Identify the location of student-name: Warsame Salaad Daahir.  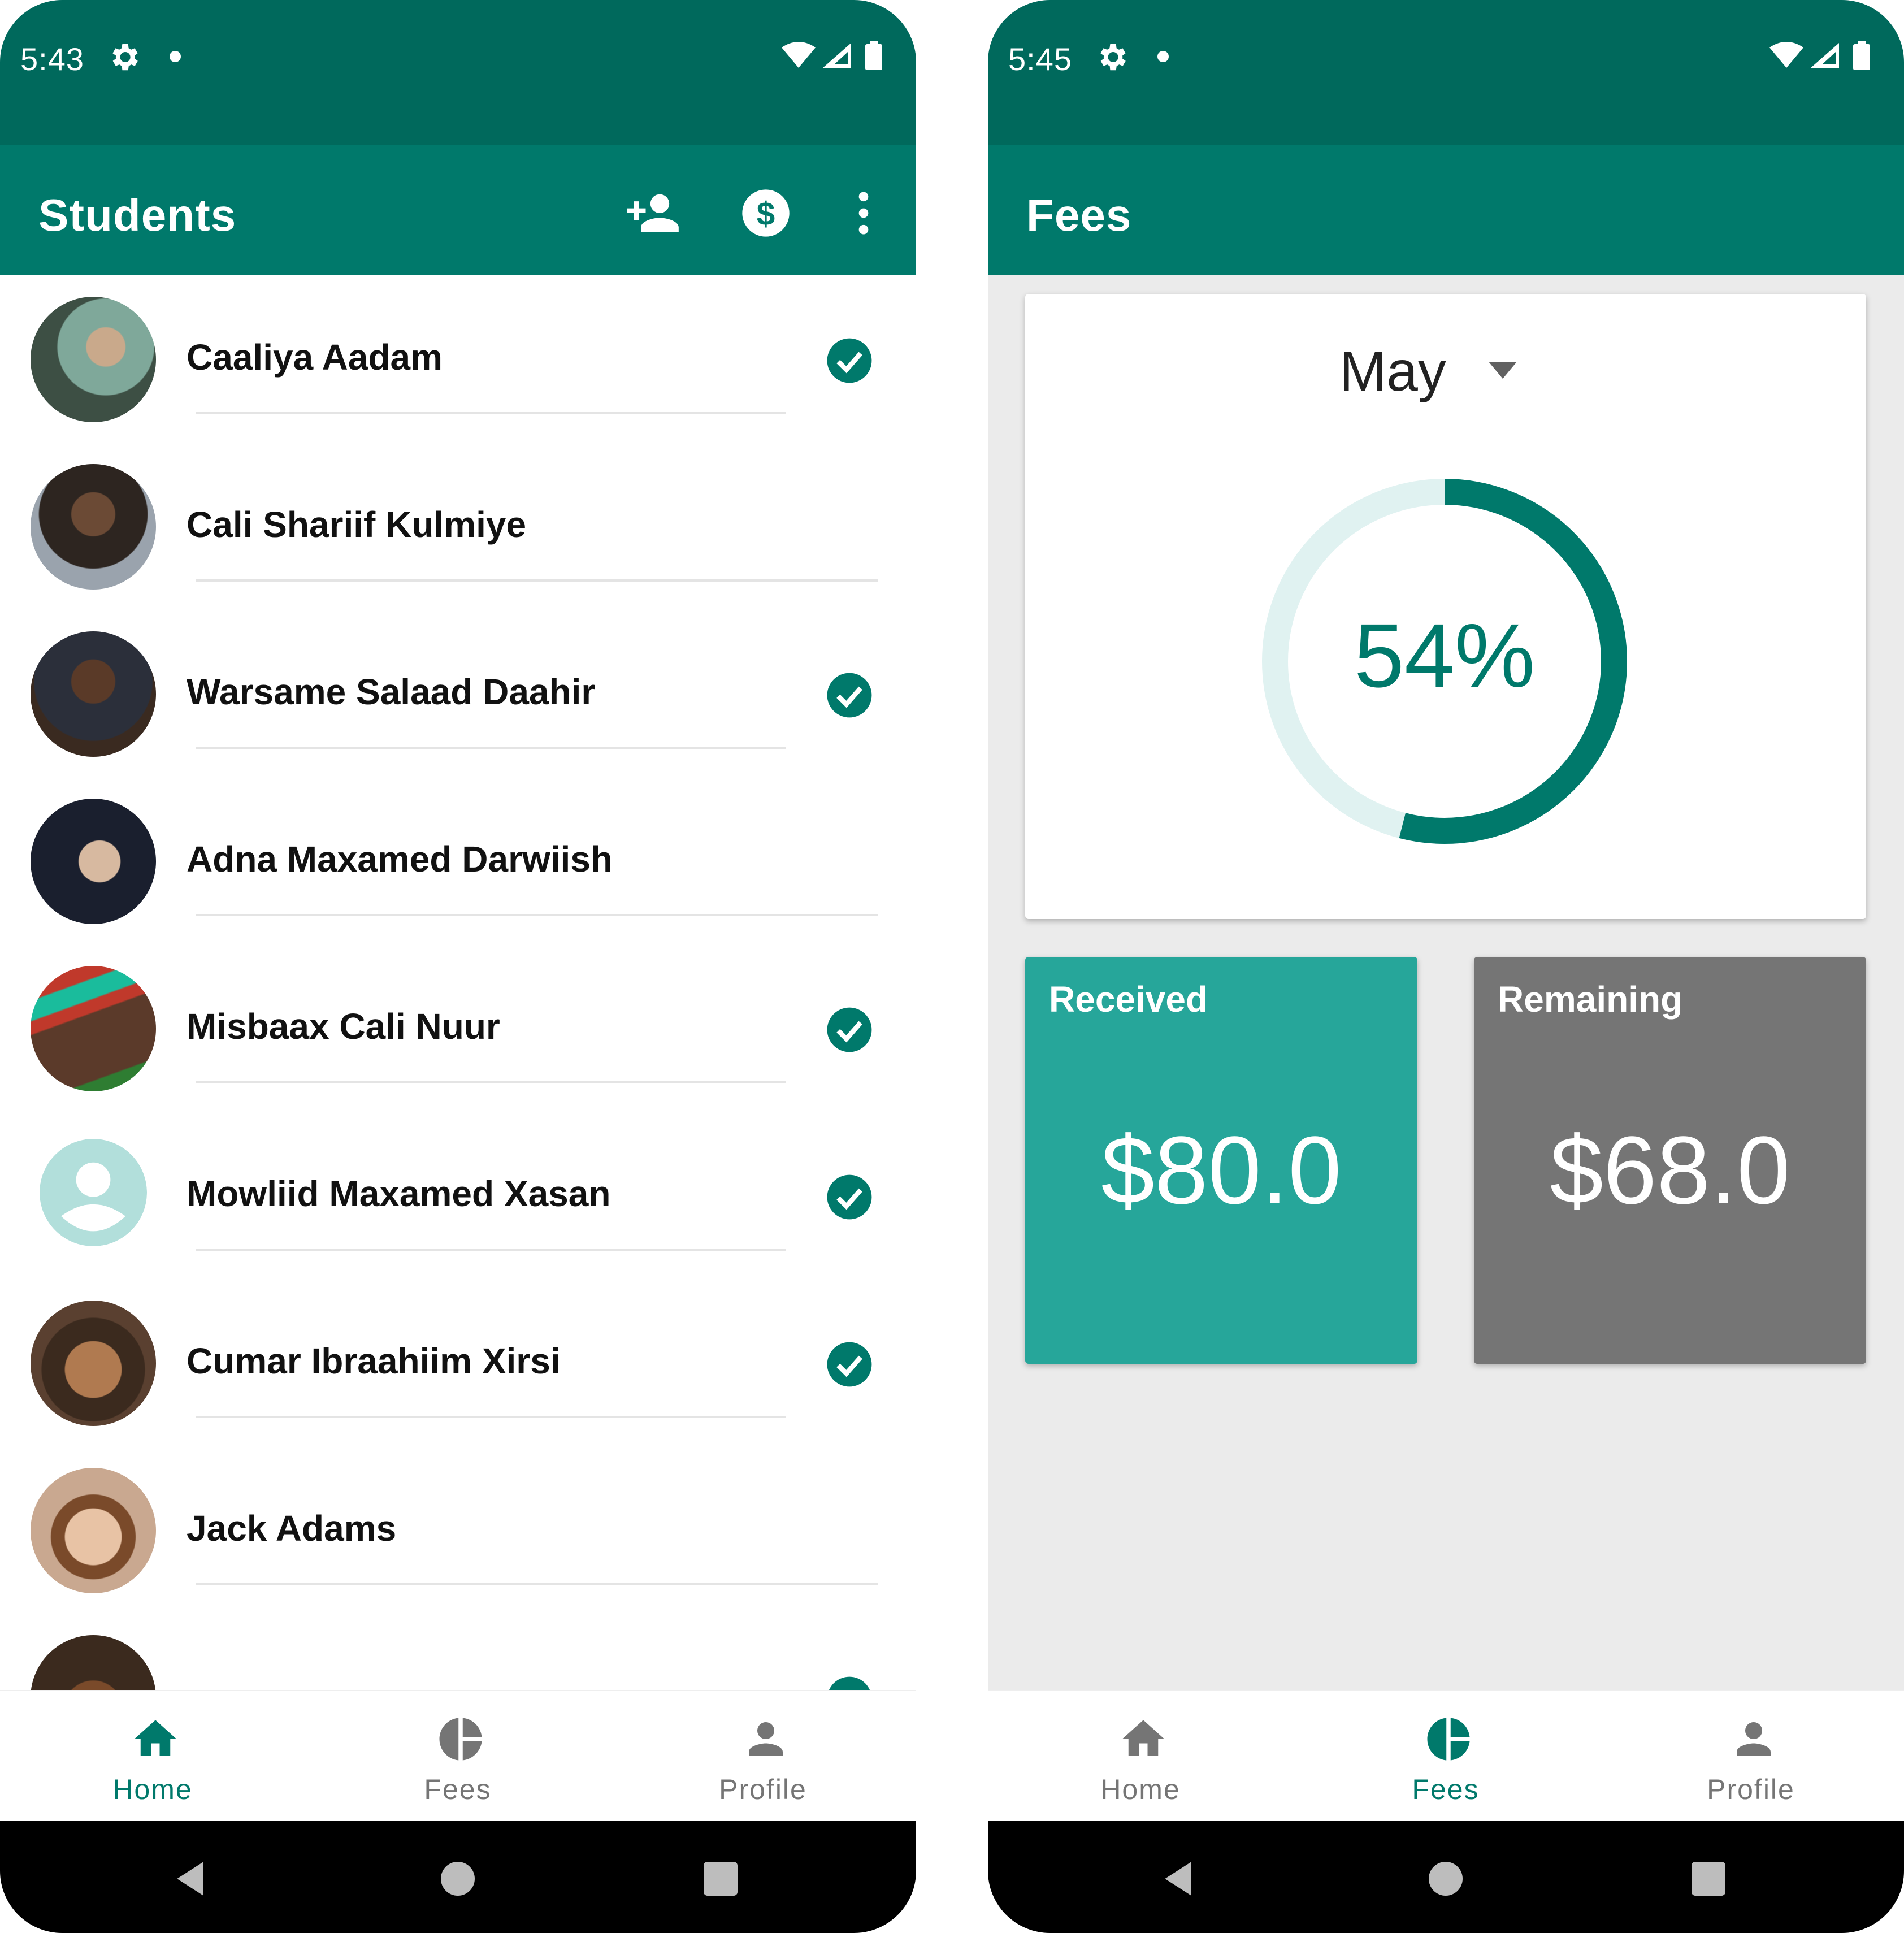
(392, 692).